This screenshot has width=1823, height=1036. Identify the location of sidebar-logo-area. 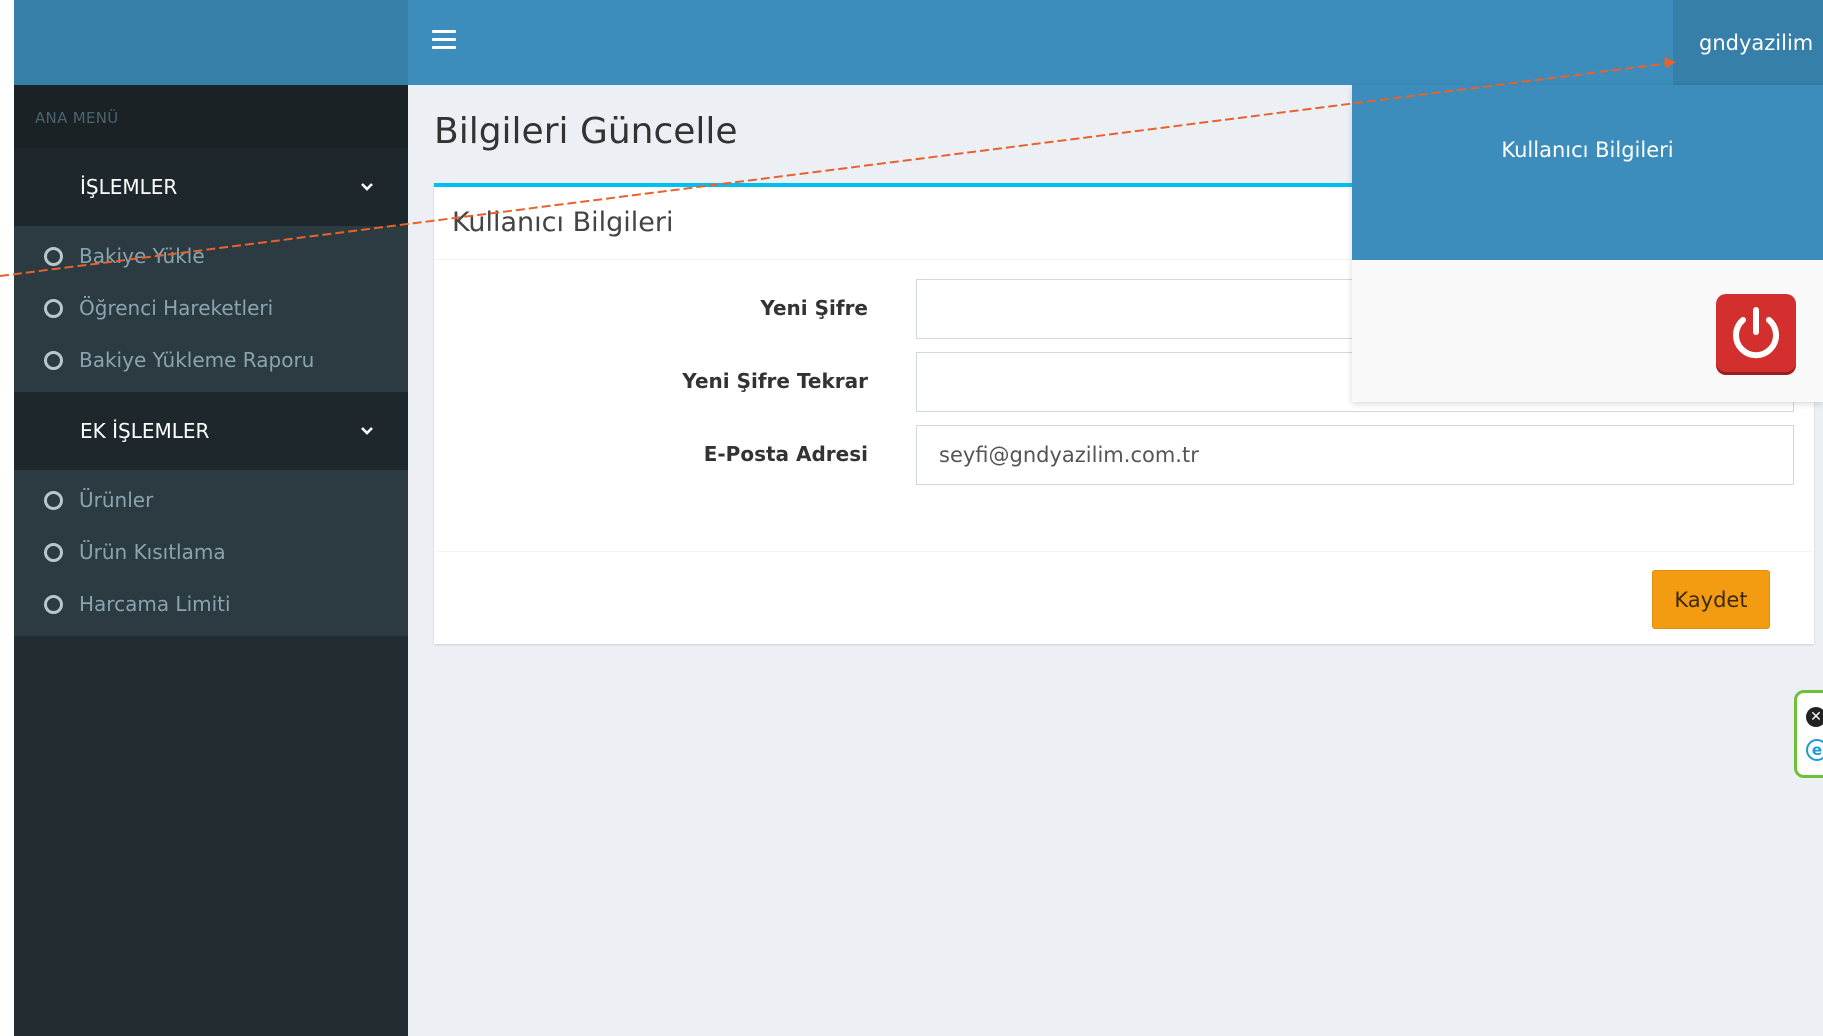
(211, 42).